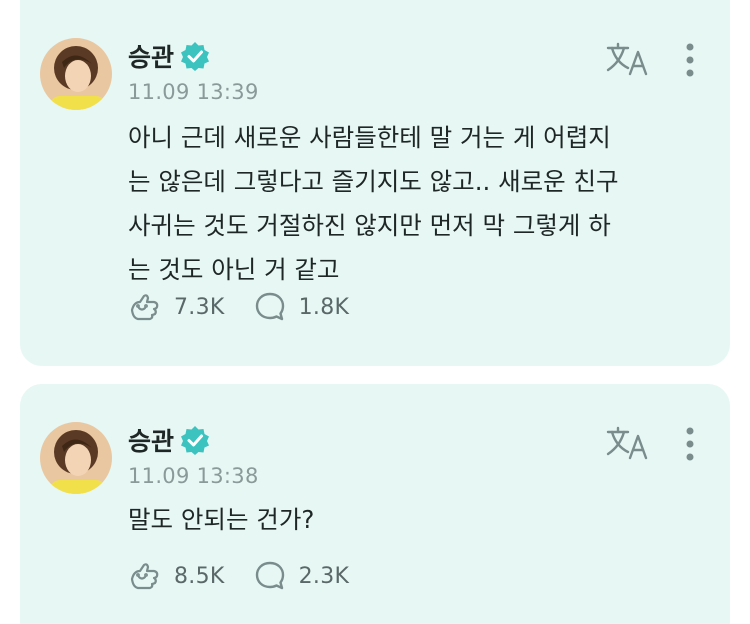  What do you see at coordinates (252, 307) in the screenshot?
I see `post-actions: 7.3K 1.8K` at bounding box center [252, 307].